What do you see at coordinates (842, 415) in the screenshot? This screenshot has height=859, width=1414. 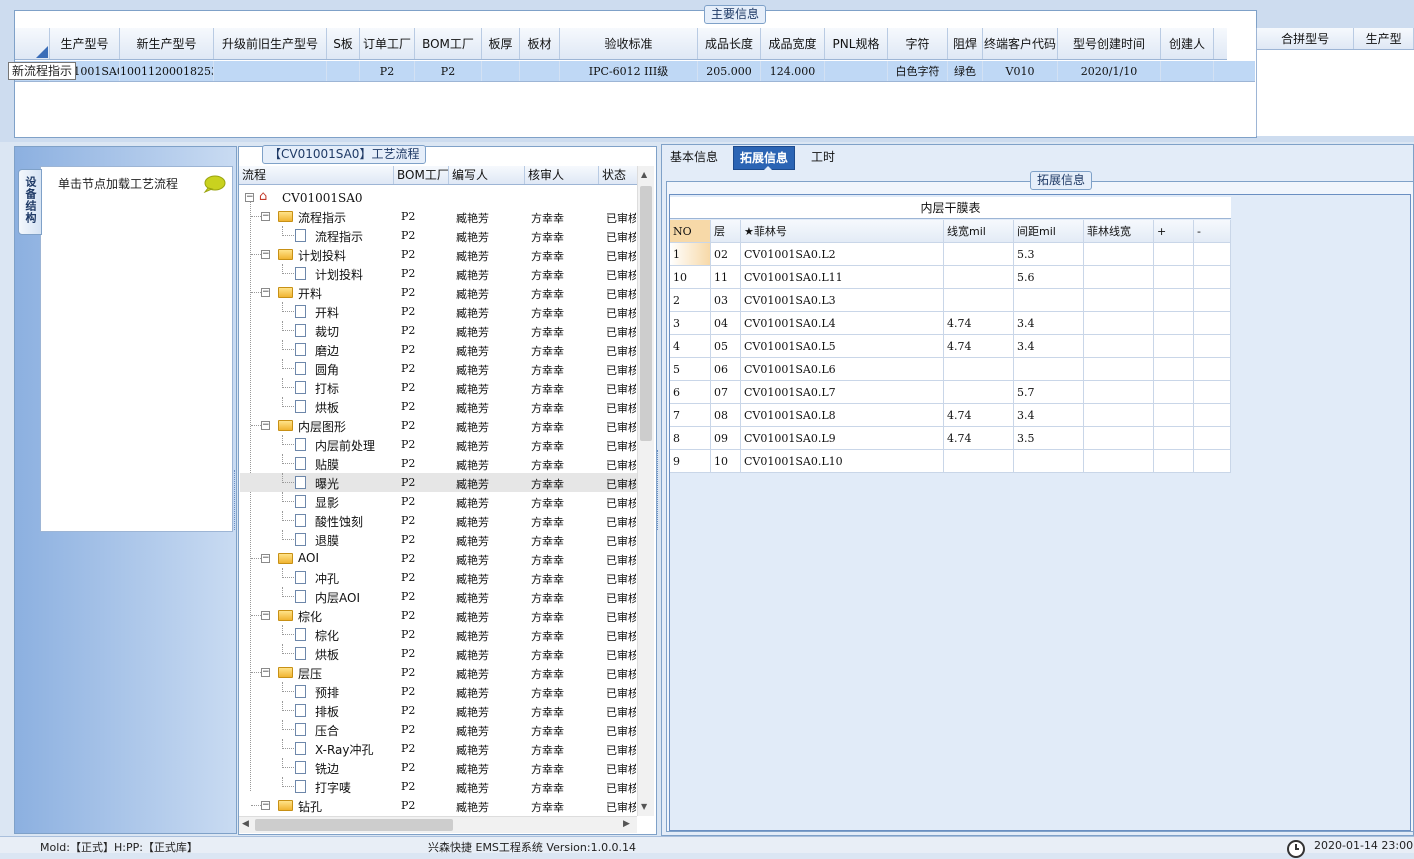 I see `dry-film-cell: CV01001SA0.L8` at bounding box center [842, 415].